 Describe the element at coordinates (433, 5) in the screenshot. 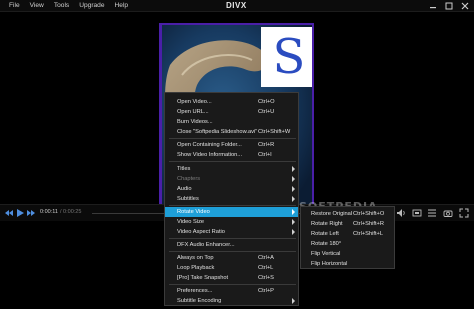

I see `minimize-icon` at that location.